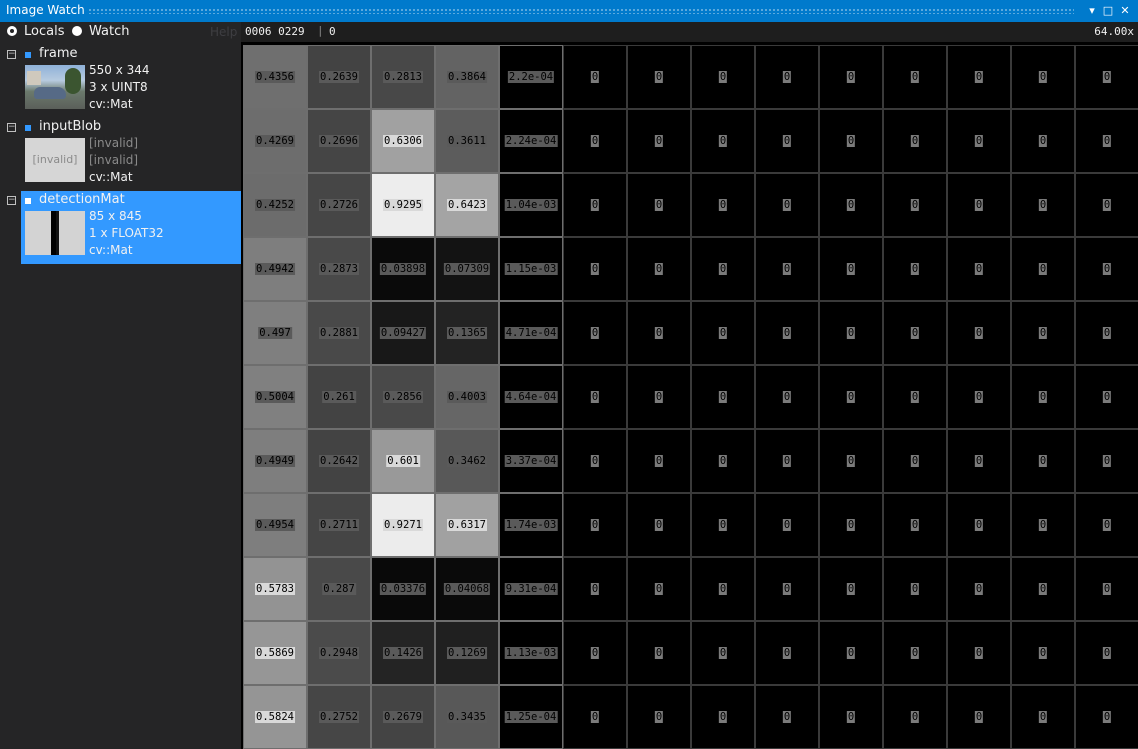 This screenshot has height=749, width=1138. I want to click on pixel-cell: 0.5824, so click(275, 717).